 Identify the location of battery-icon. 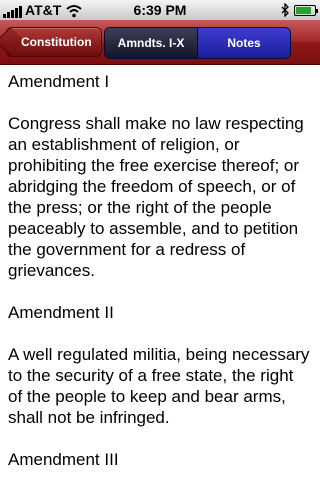
(306, 10).